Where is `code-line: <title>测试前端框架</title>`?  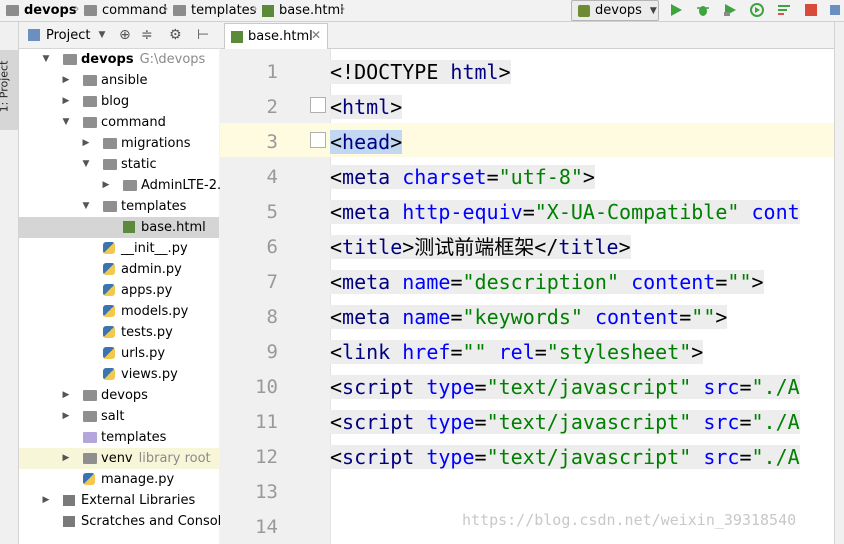
code-line: <title>测试前端框架</title> is located at coordinates (480, 247).